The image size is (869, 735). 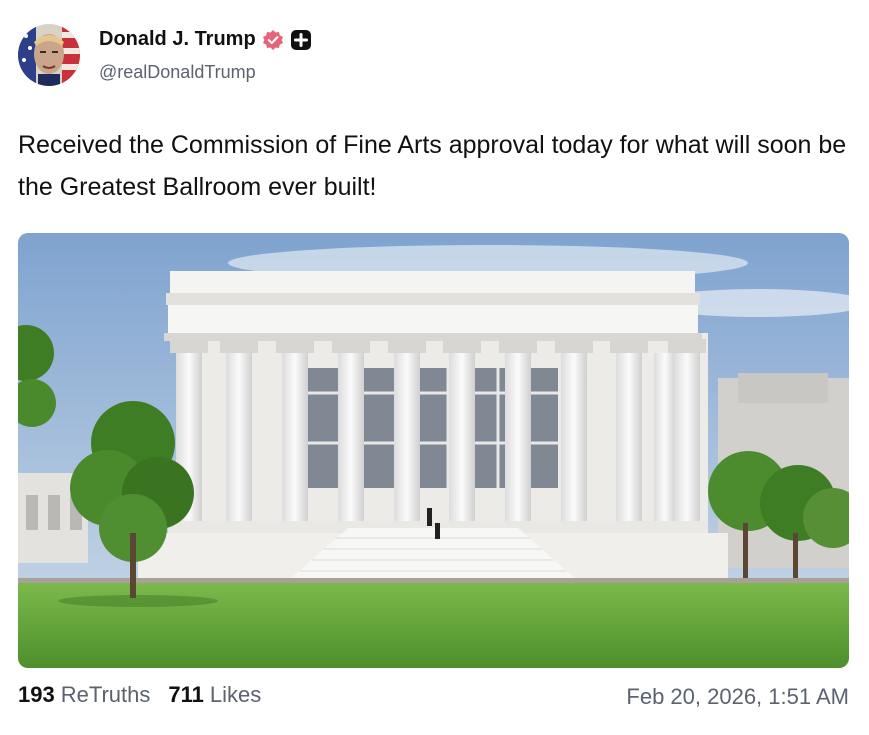 What do you see at coordinates (235, 694) in the screenshot?
I see `likes-label: Likes` at bounding box center [235, 694].